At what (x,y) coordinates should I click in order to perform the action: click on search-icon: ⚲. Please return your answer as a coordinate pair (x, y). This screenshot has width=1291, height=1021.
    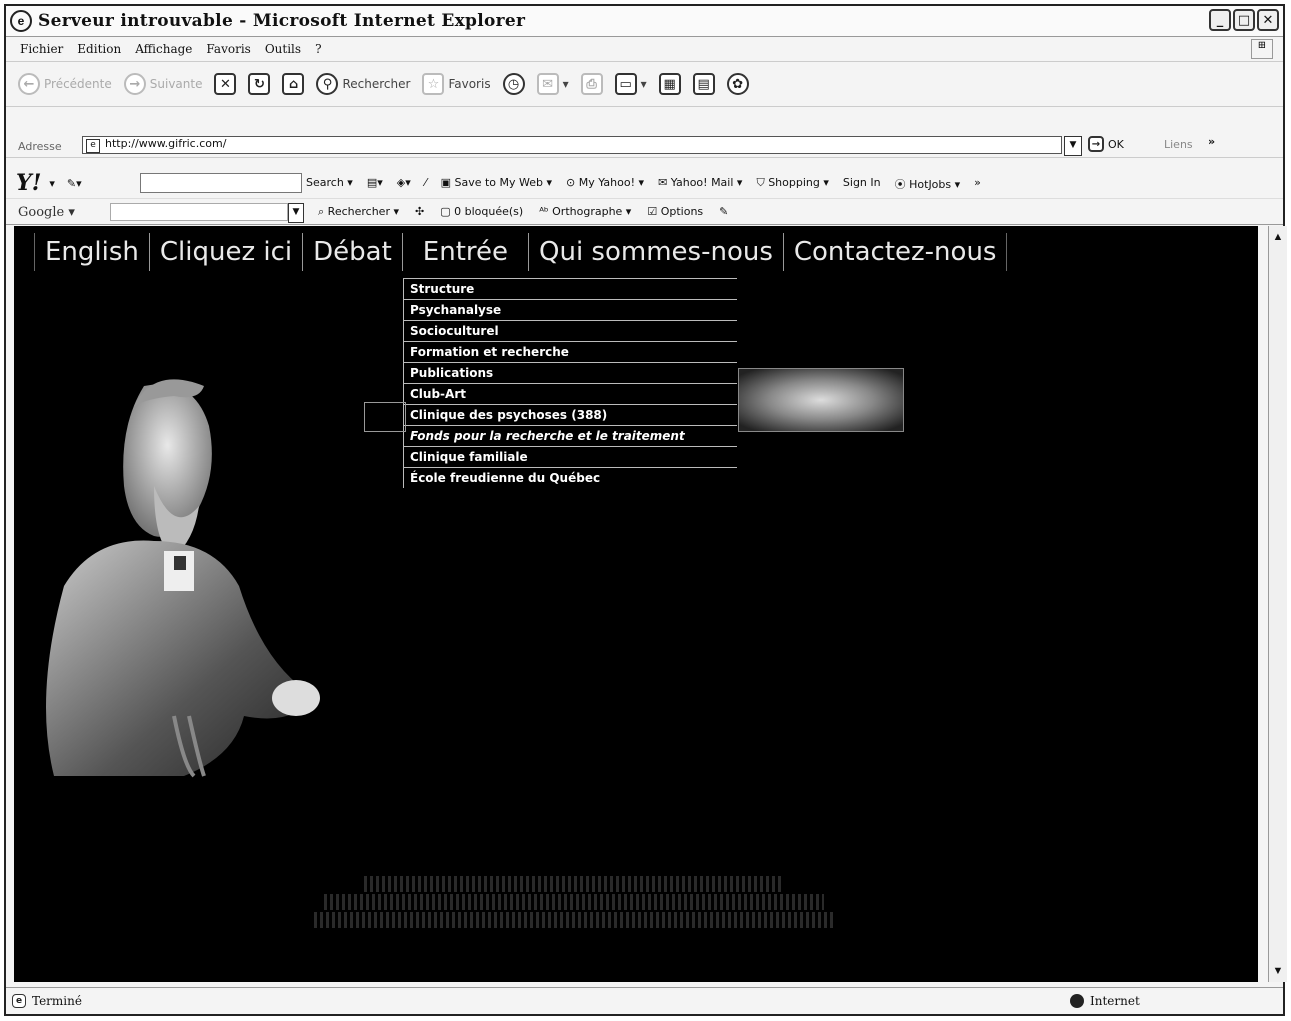
    Looking at the image, I should click on (327, 84).